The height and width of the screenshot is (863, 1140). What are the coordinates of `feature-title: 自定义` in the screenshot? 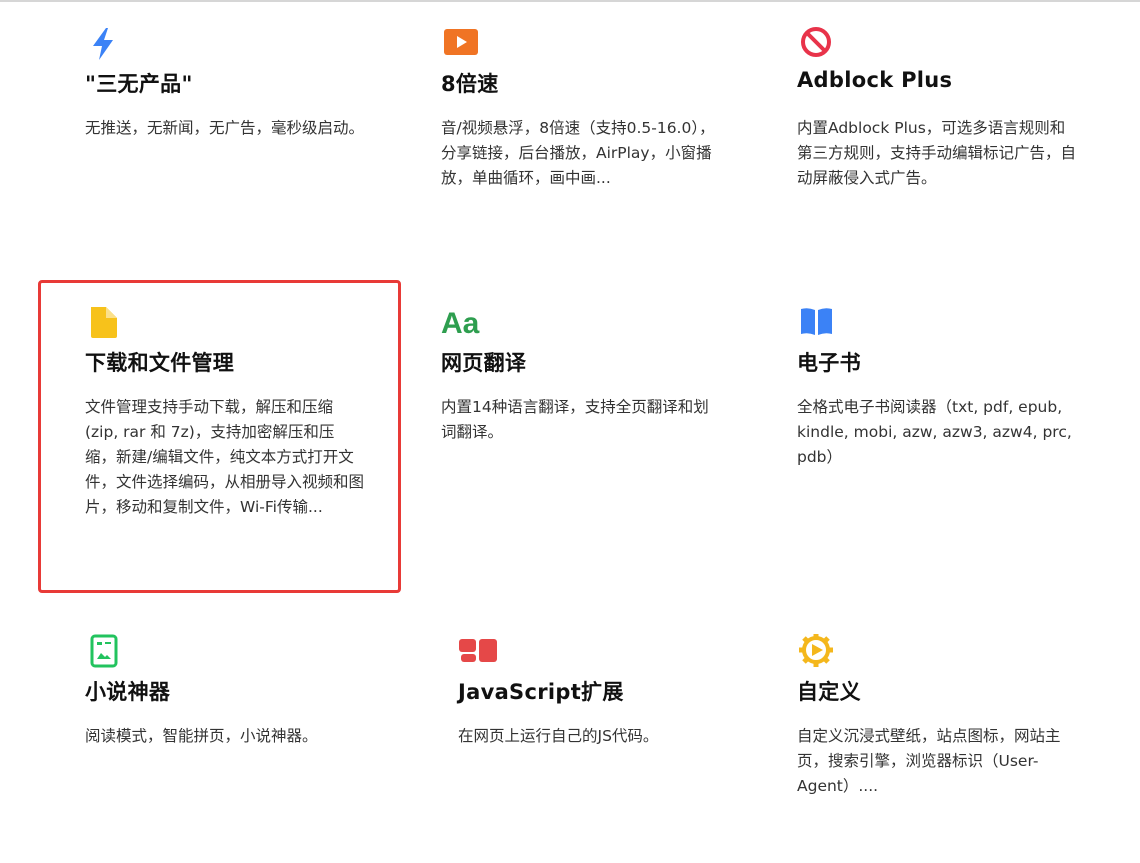 It's located at (829, 692).